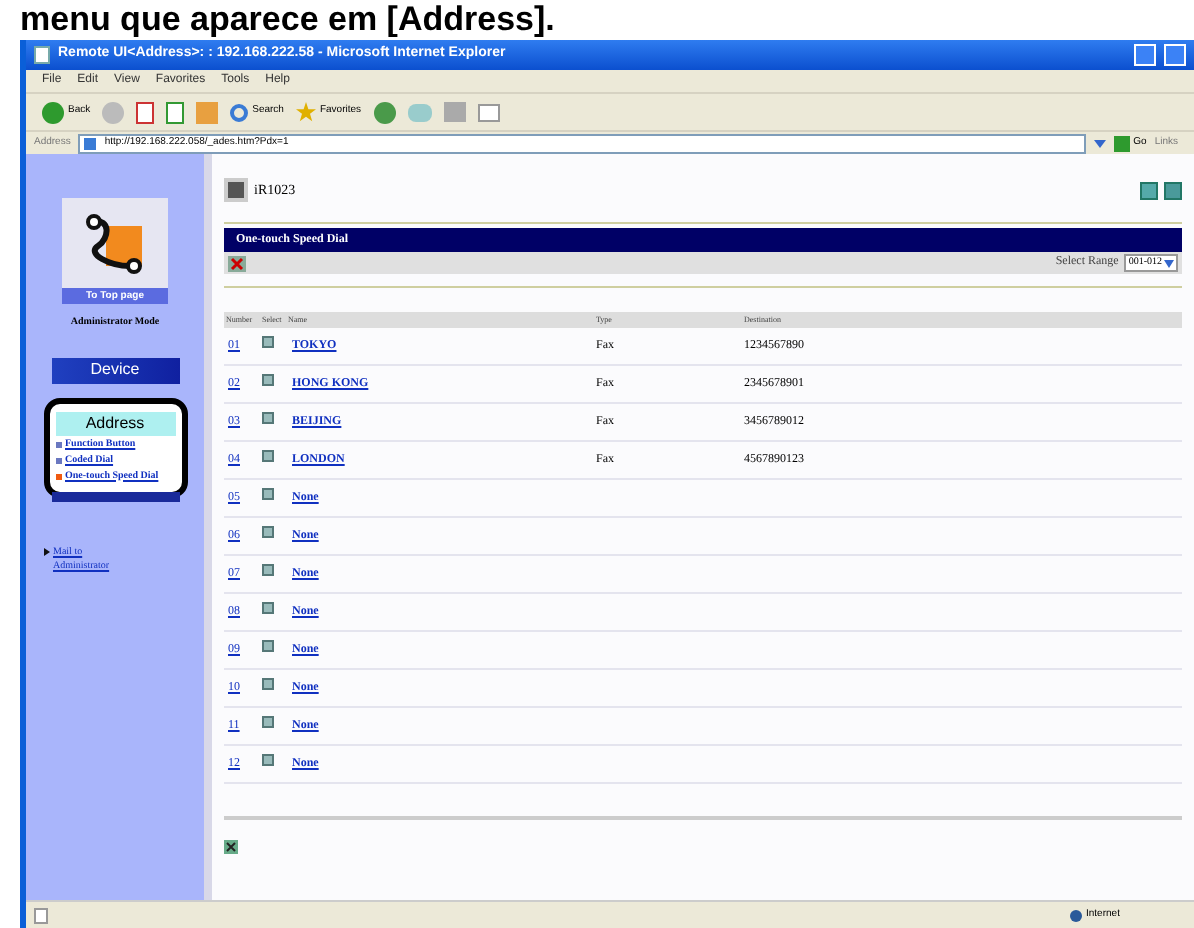 Image resolution: width=1194 pixels, height=928 pixels. What do you see at coordinates (305, 112) in the screenshot?
I see `star-icon` at bounding box center [305, 112].